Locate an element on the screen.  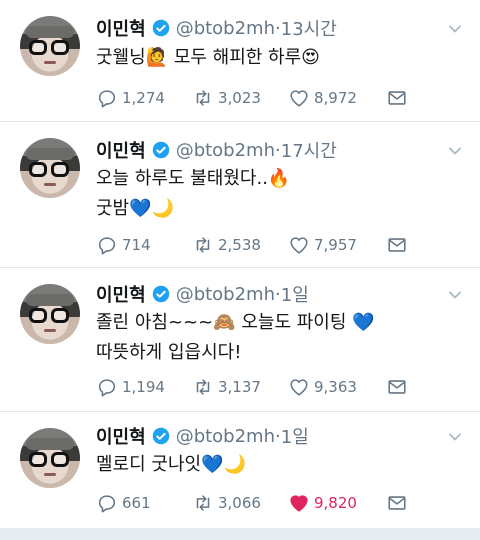
like-button: 8,972 is located at coordinates (322, 98).